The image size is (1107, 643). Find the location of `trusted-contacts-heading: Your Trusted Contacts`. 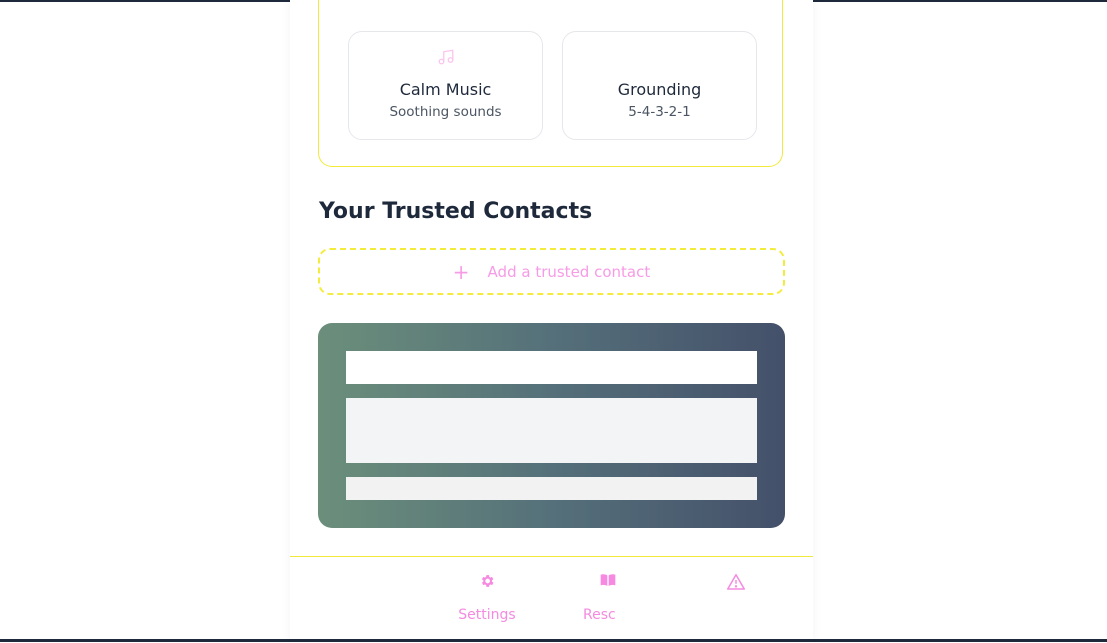

trusted-contacts-heading: Your Trusted Contacts is located at coordinates (456, 211).